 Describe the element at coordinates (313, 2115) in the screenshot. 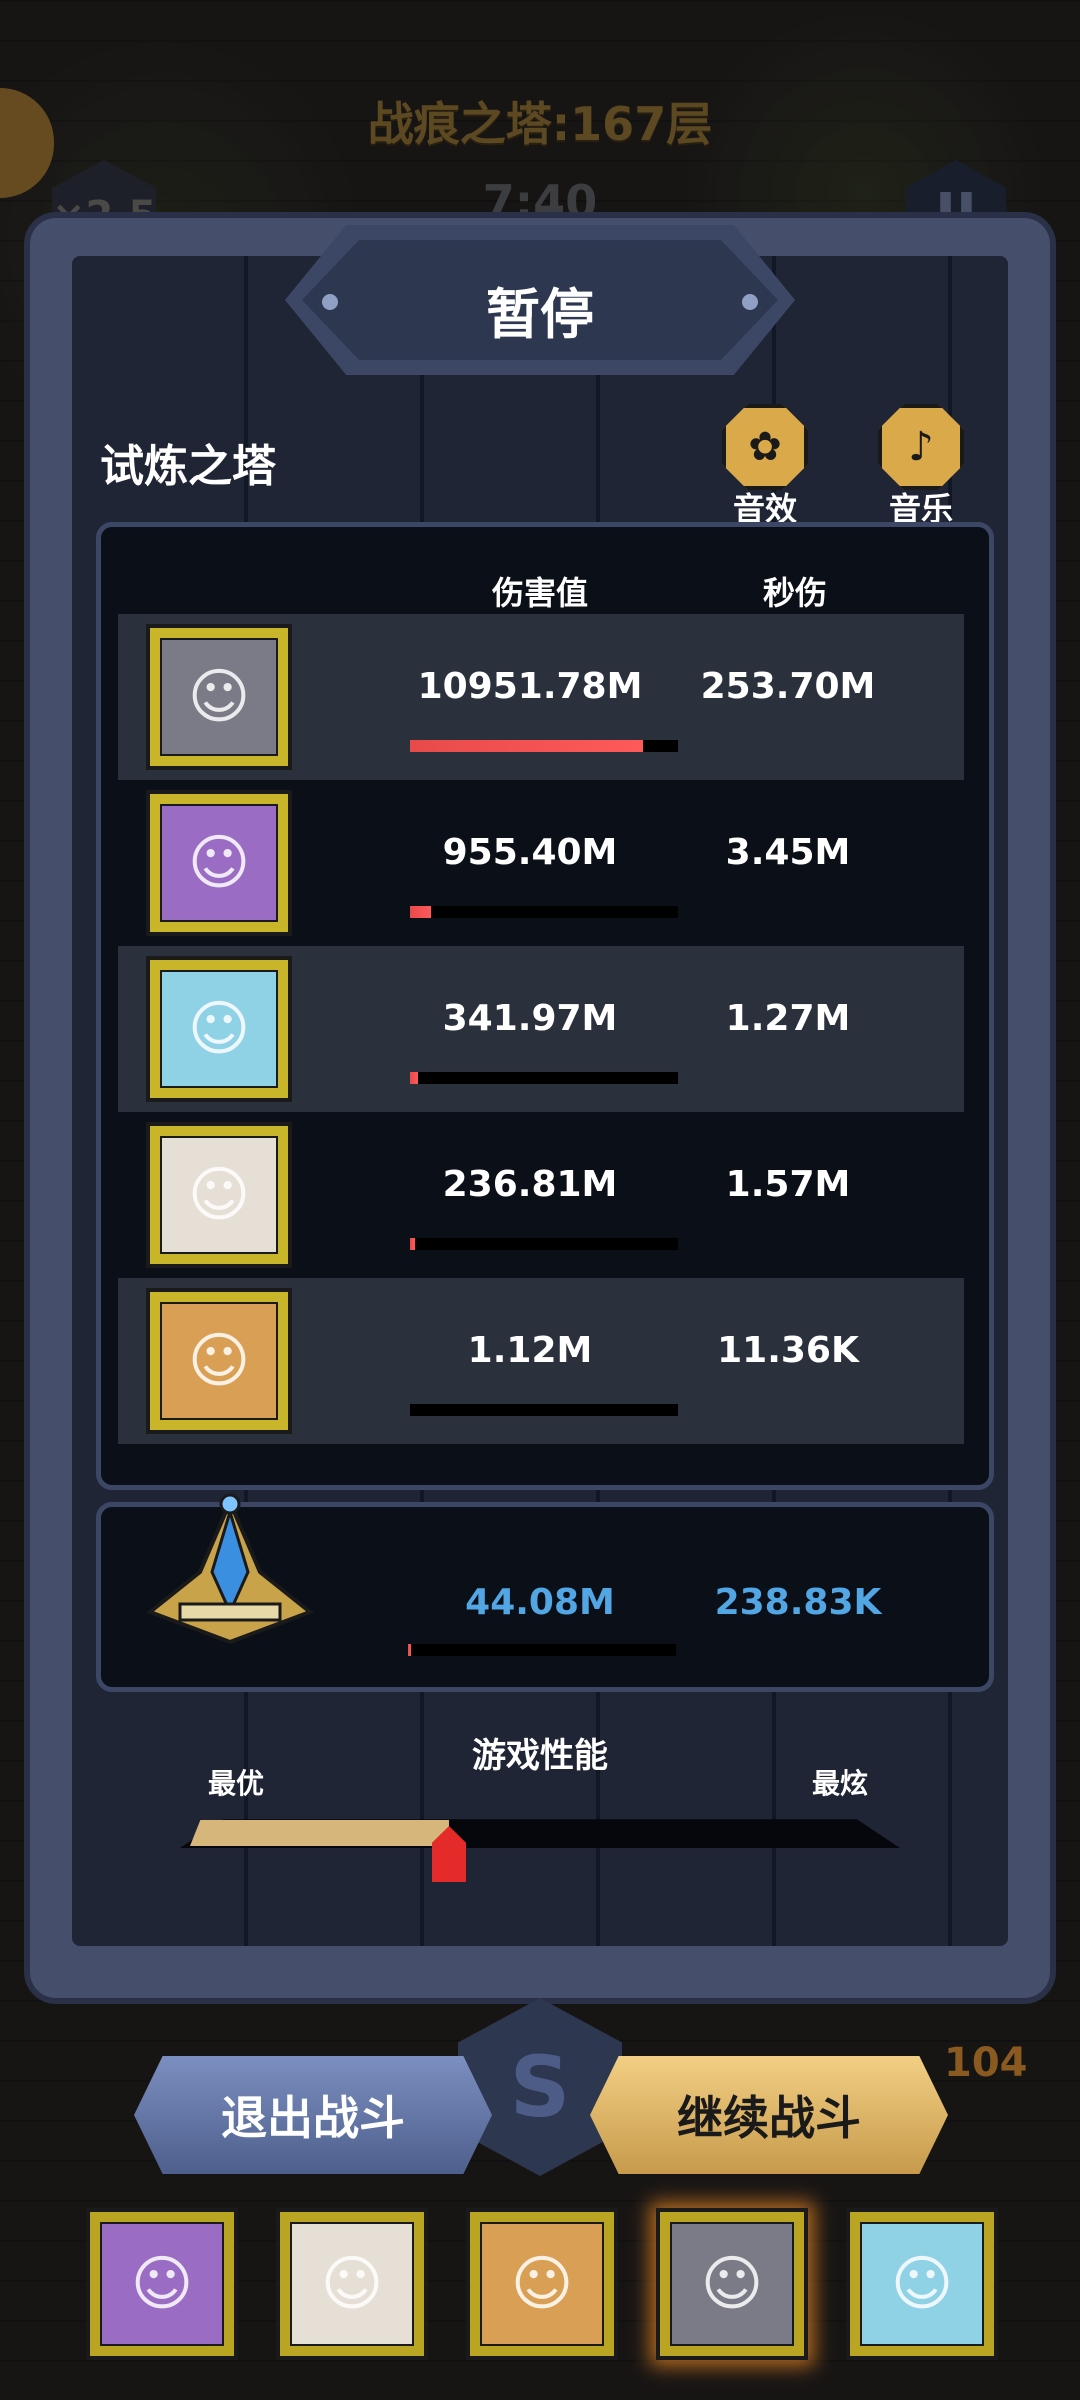

I see `exit-battle-button: 退出战斗` at that location.